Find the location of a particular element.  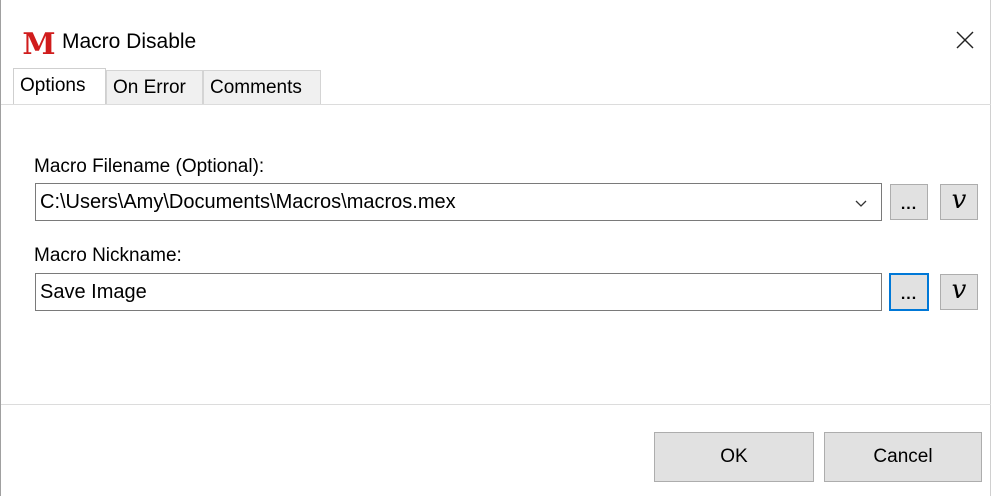

cancel-button: Cancel is located at coordinates (903, 457).